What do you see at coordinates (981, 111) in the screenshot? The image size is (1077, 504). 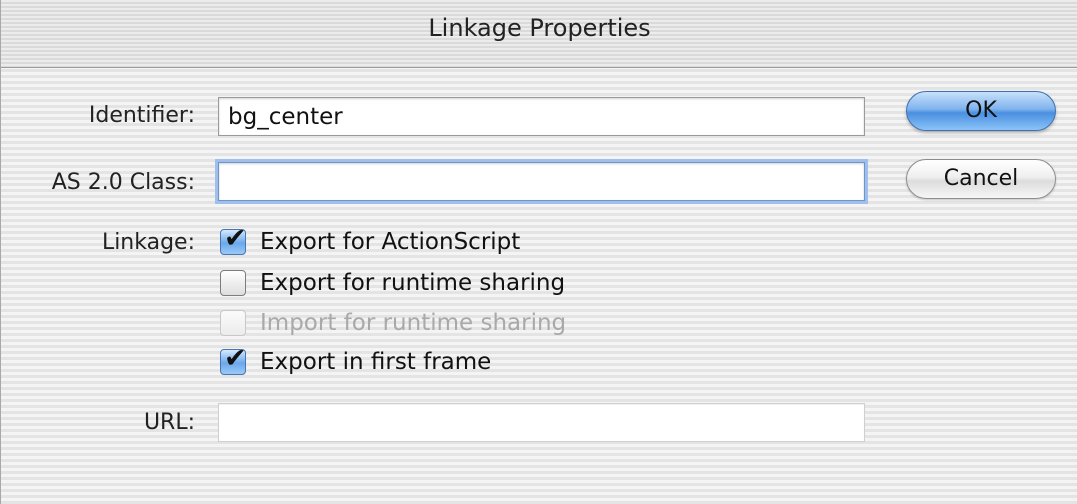 I see `ok-button: OK` at bounding box center [981, 111].